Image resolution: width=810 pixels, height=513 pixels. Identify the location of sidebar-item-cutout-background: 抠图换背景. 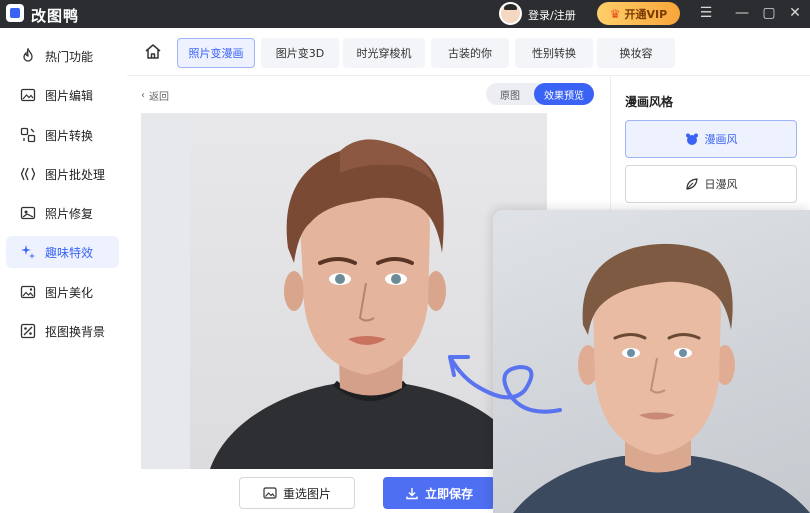
(62, 331).